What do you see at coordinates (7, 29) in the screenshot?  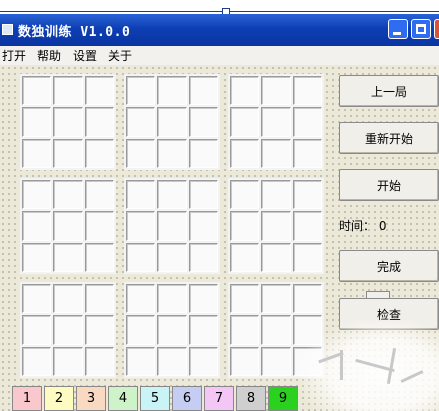 I see `app-icon` at bounding box center [7, 29].